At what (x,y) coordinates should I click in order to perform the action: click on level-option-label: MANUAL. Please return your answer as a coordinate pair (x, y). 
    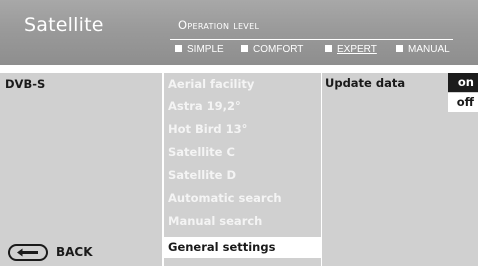
    Looking at the image, I should click on (429, 49).